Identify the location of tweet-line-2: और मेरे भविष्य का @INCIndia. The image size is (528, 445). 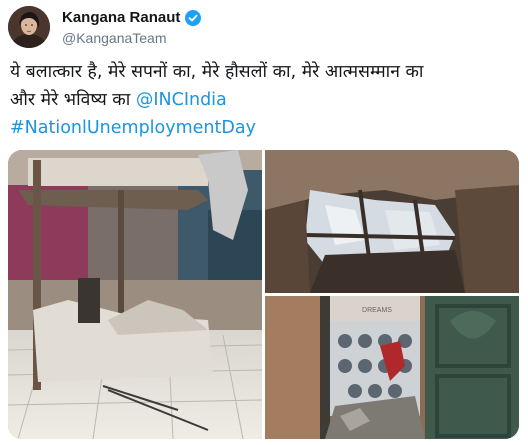
(265, 100).